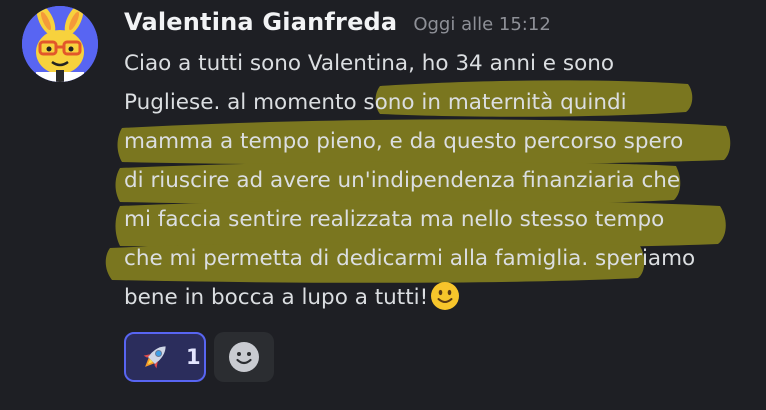 This screenshot has height=410, width=766. Describe the element at coordinates (445, 296) in the screenshot. I see `slightly-smiling-face-icon` at that location.